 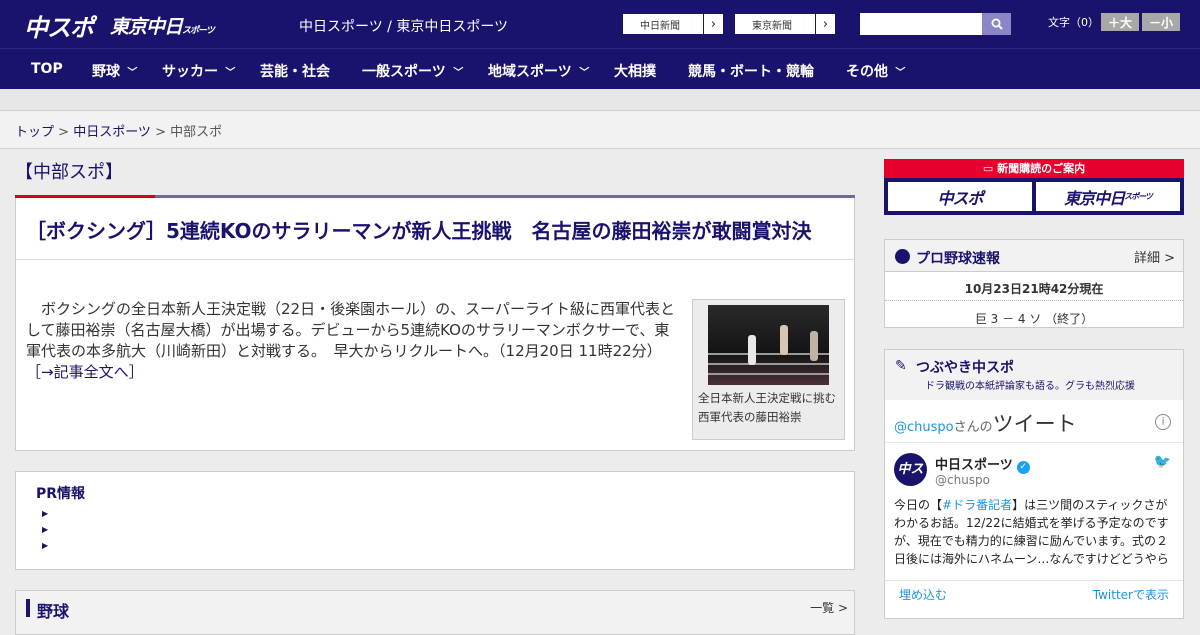 What do you see at coordinates (47, 69) in the screenshot?
I see `nav-item-top: TOP` at bounding box center [47, 69].